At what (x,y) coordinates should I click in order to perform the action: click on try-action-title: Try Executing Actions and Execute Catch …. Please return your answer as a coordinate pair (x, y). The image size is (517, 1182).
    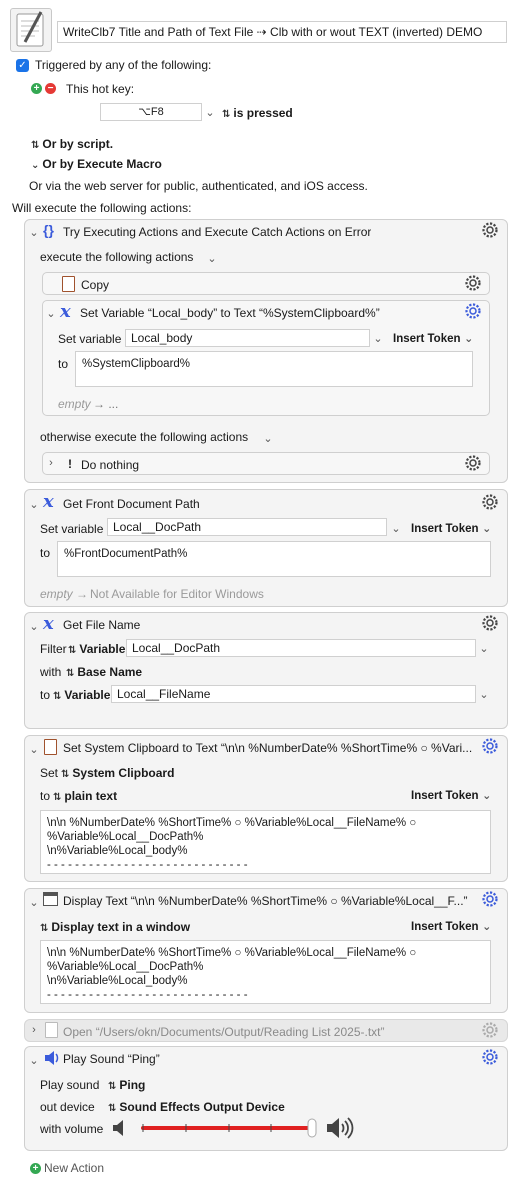
    Looking at the image, I should click on (217, 232).